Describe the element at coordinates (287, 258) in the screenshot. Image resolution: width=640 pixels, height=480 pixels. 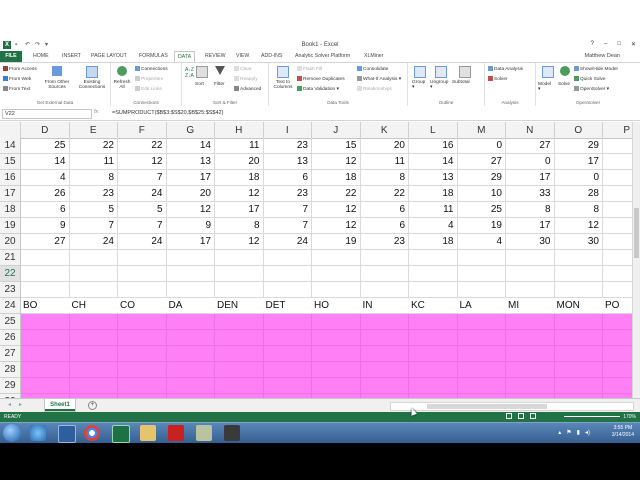
I see `cell-i21` at that location.